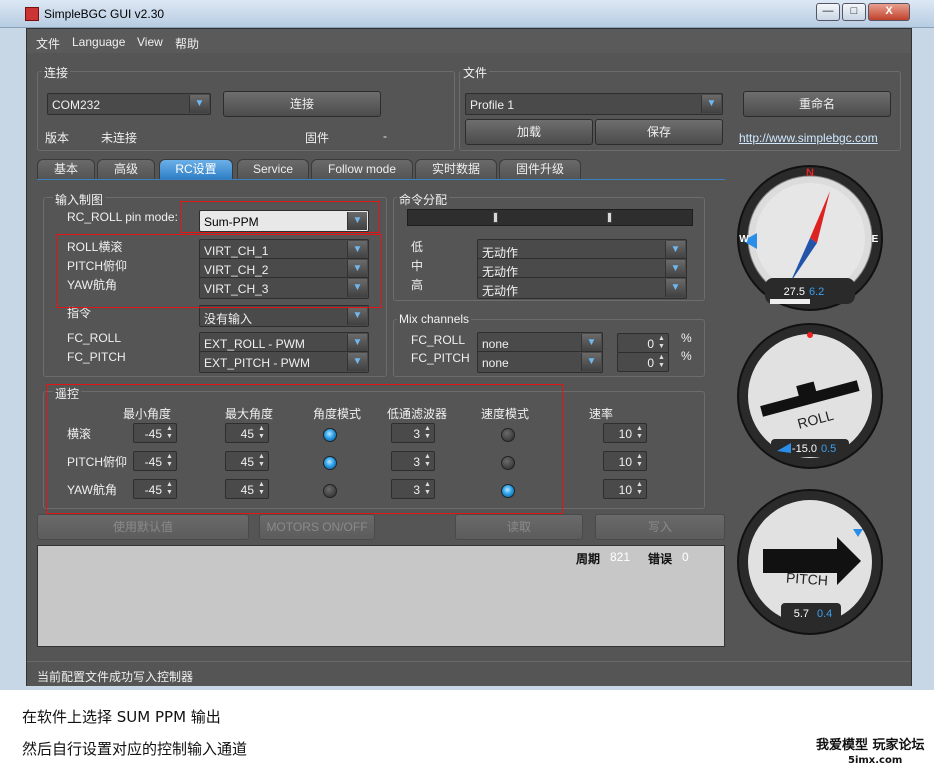 The width and height of the screenshot is (934, 775). I want to click on yaw-speed-mode-radio, so click(508, 491).